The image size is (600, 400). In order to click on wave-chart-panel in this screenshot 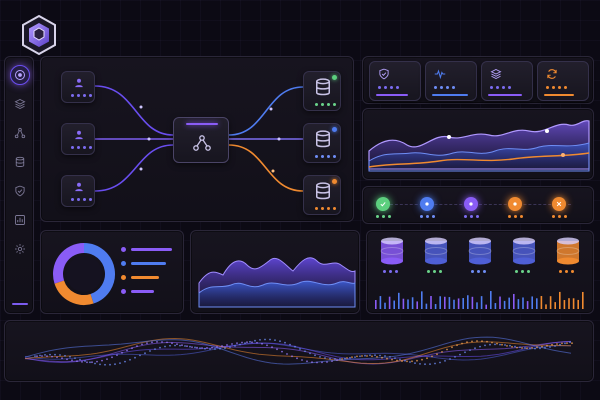, I will do `click(478, 144)`.